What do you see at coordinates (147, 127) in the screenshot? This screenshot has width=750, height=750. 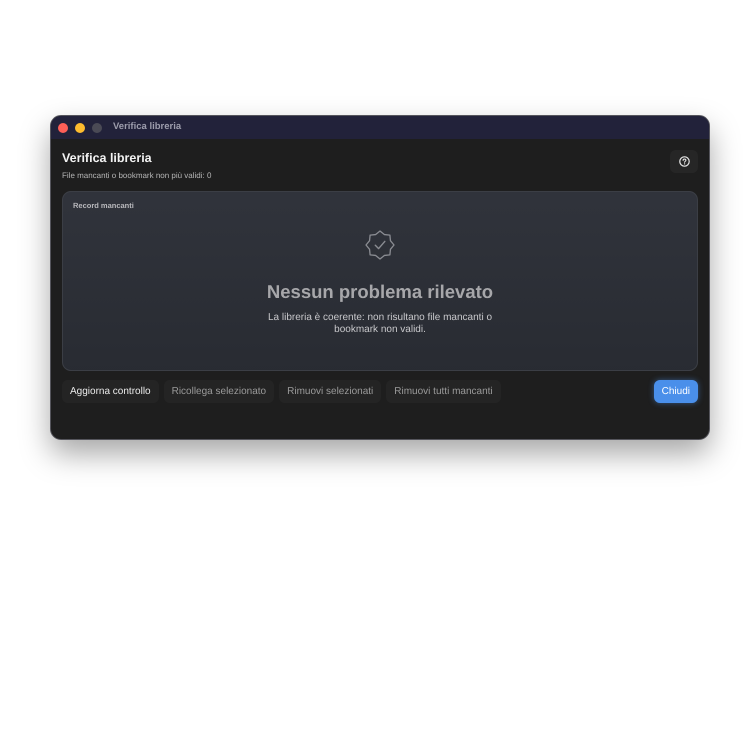 I see `window-title: Verifica libreria` at bounding box center [147, 127].